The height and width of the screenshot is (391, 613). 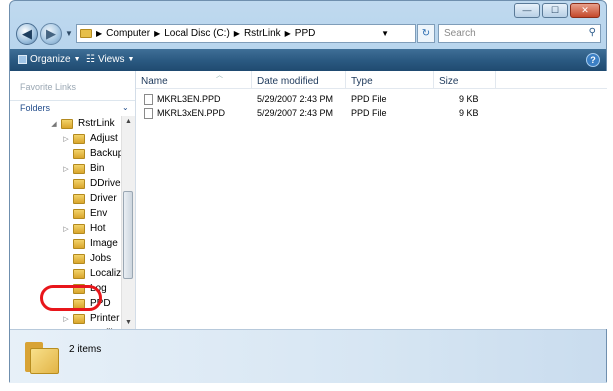 What do you see at coordinates (592, 32) in the screenshot?
I see `search-icon: ⚲` at bounding box center [592, 32].